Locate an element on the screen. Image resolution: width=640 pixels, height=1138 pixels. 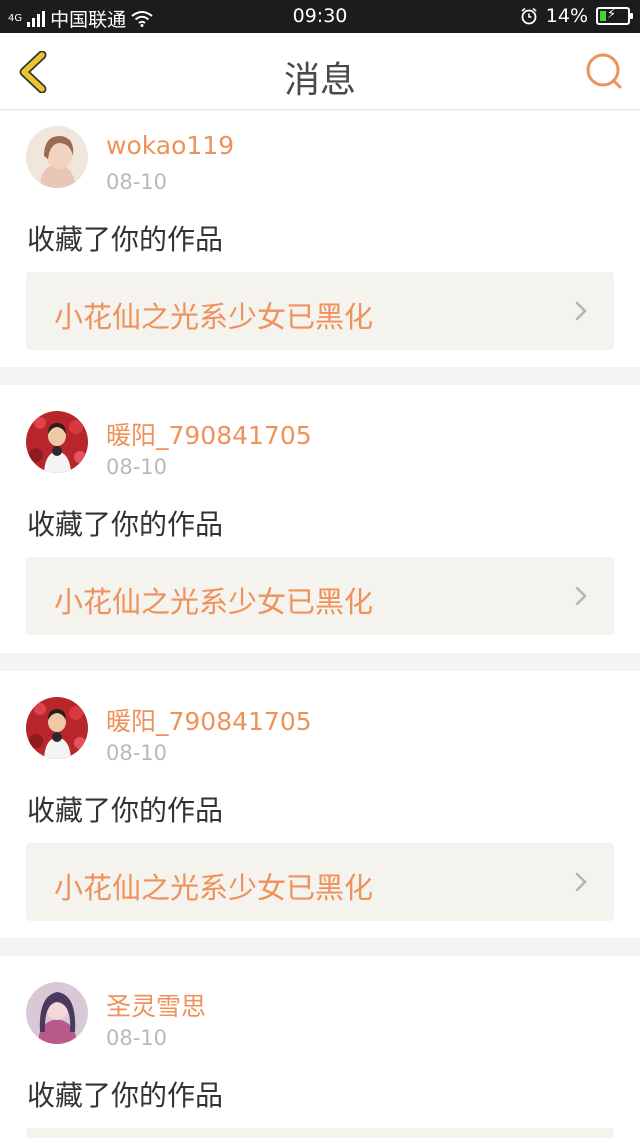
search-icon is located at coordinates (604, 71).